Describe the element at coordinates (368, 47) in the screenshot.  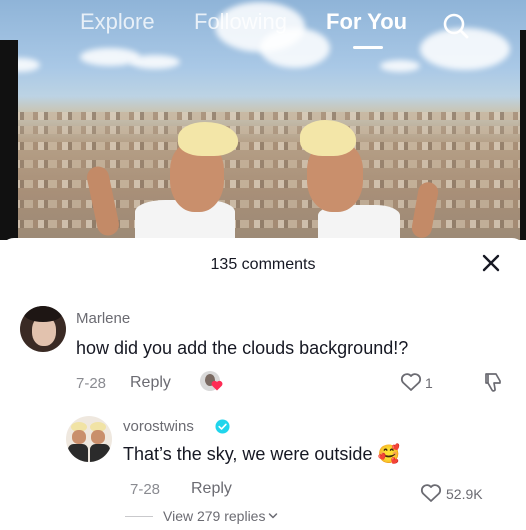
I see `active-tab-indicator` at that location.